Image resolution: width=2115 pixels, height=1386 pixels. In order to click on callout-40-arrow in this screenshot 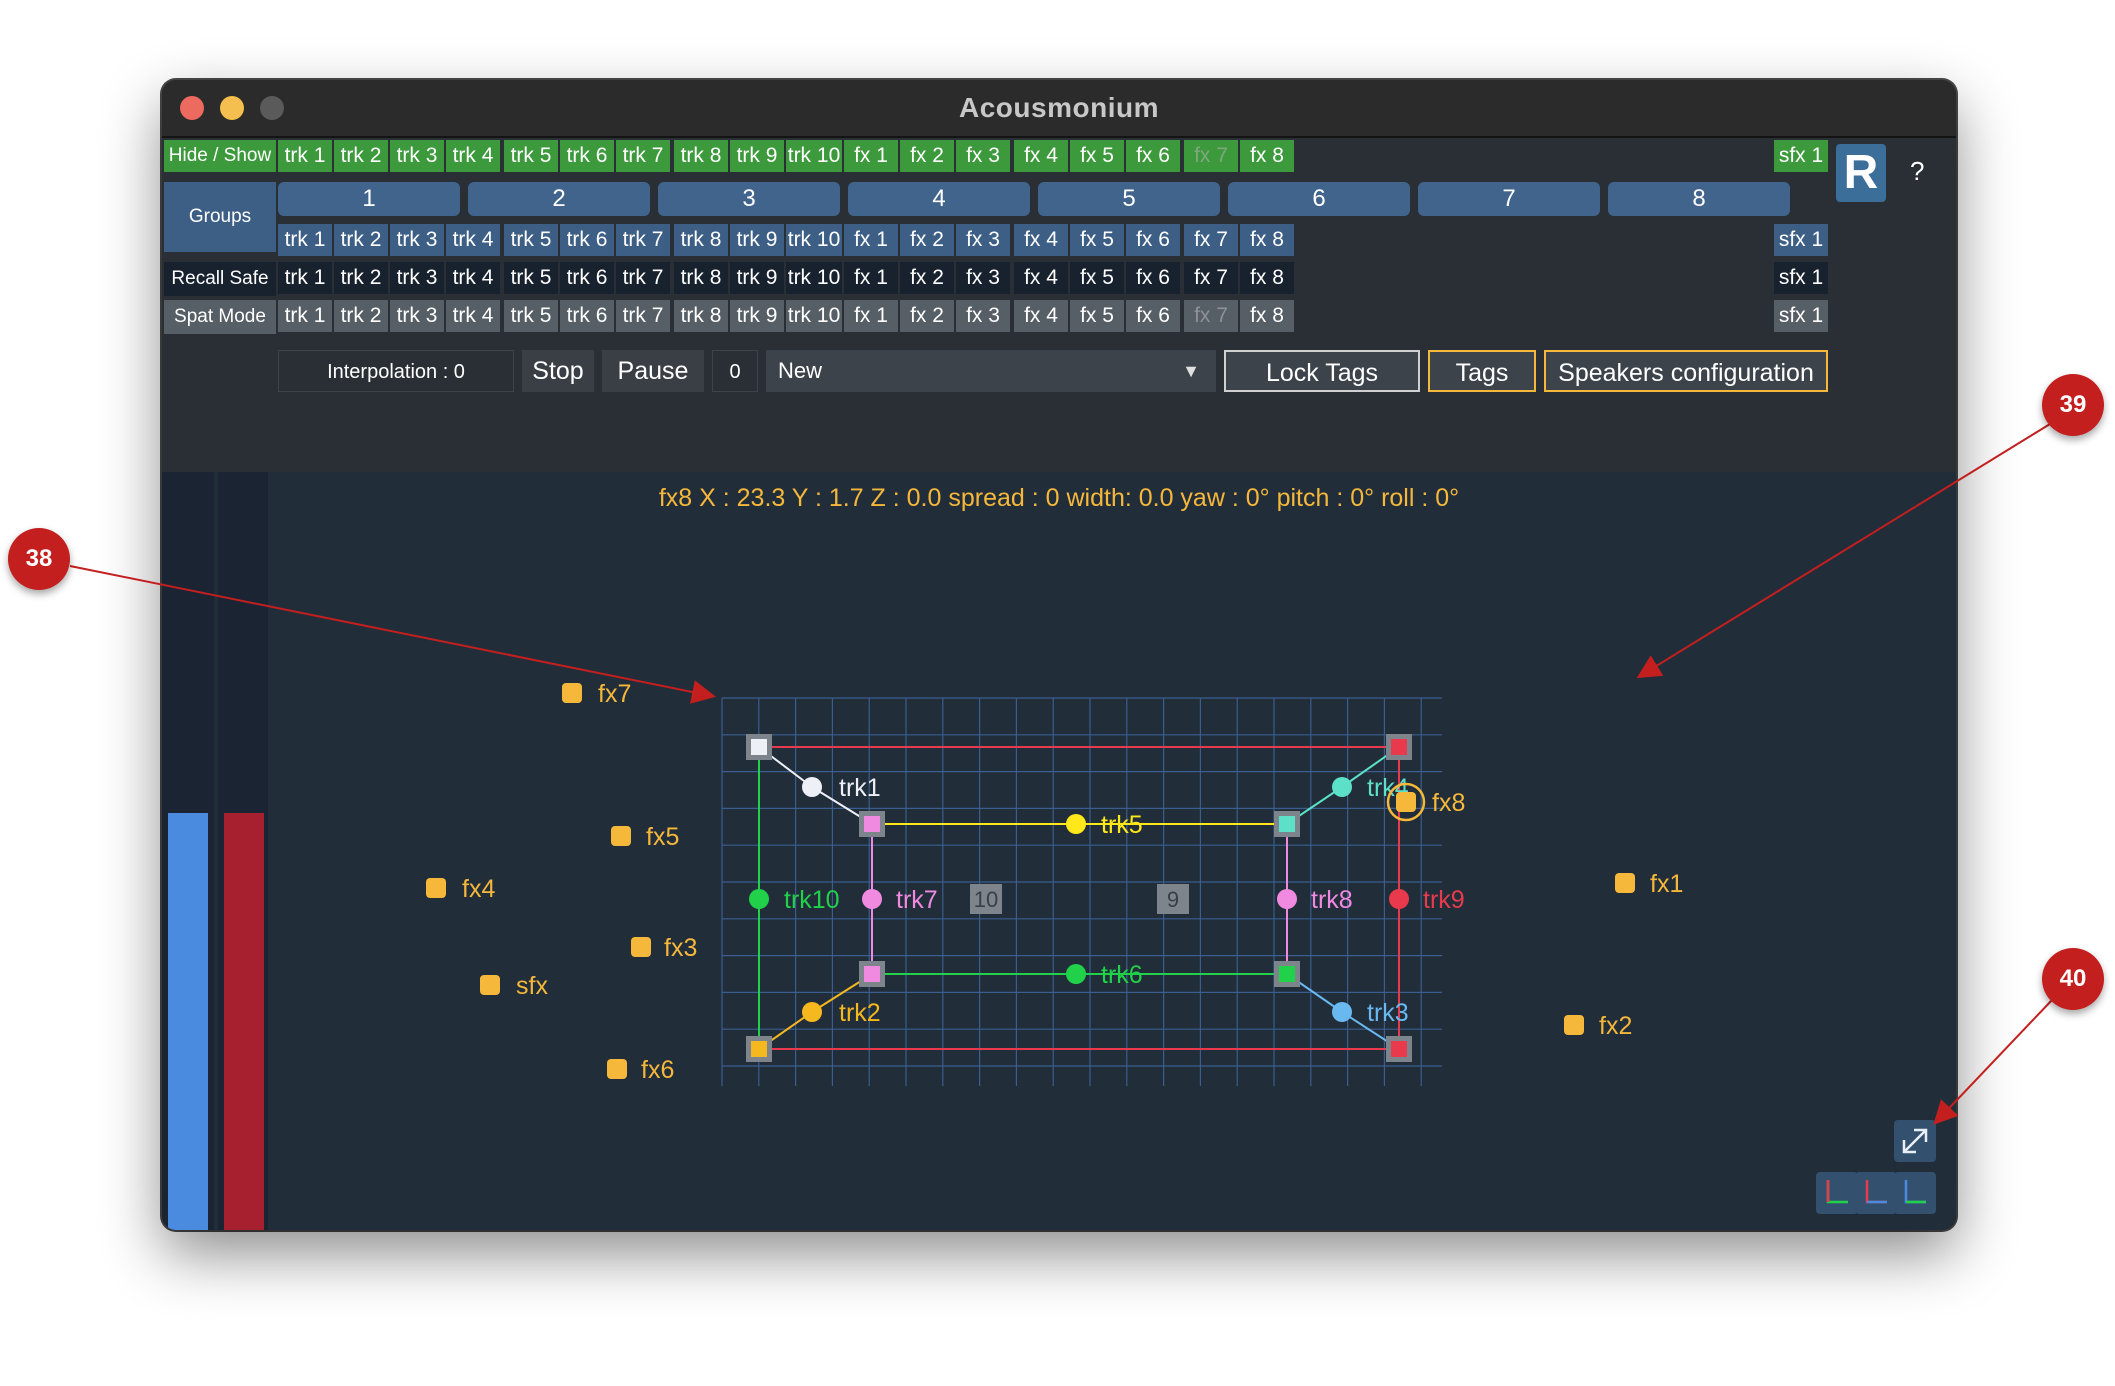, I will do `click(1993, 1062)`.